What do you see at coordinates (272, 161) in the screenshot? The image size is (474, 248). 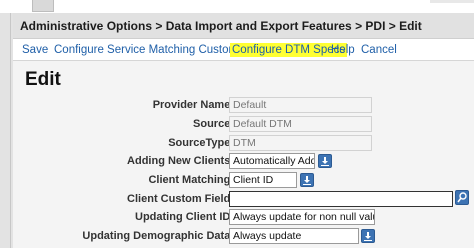 I see `adding-new-clients-select: Automatically Add` at bounding box center [272, 161].